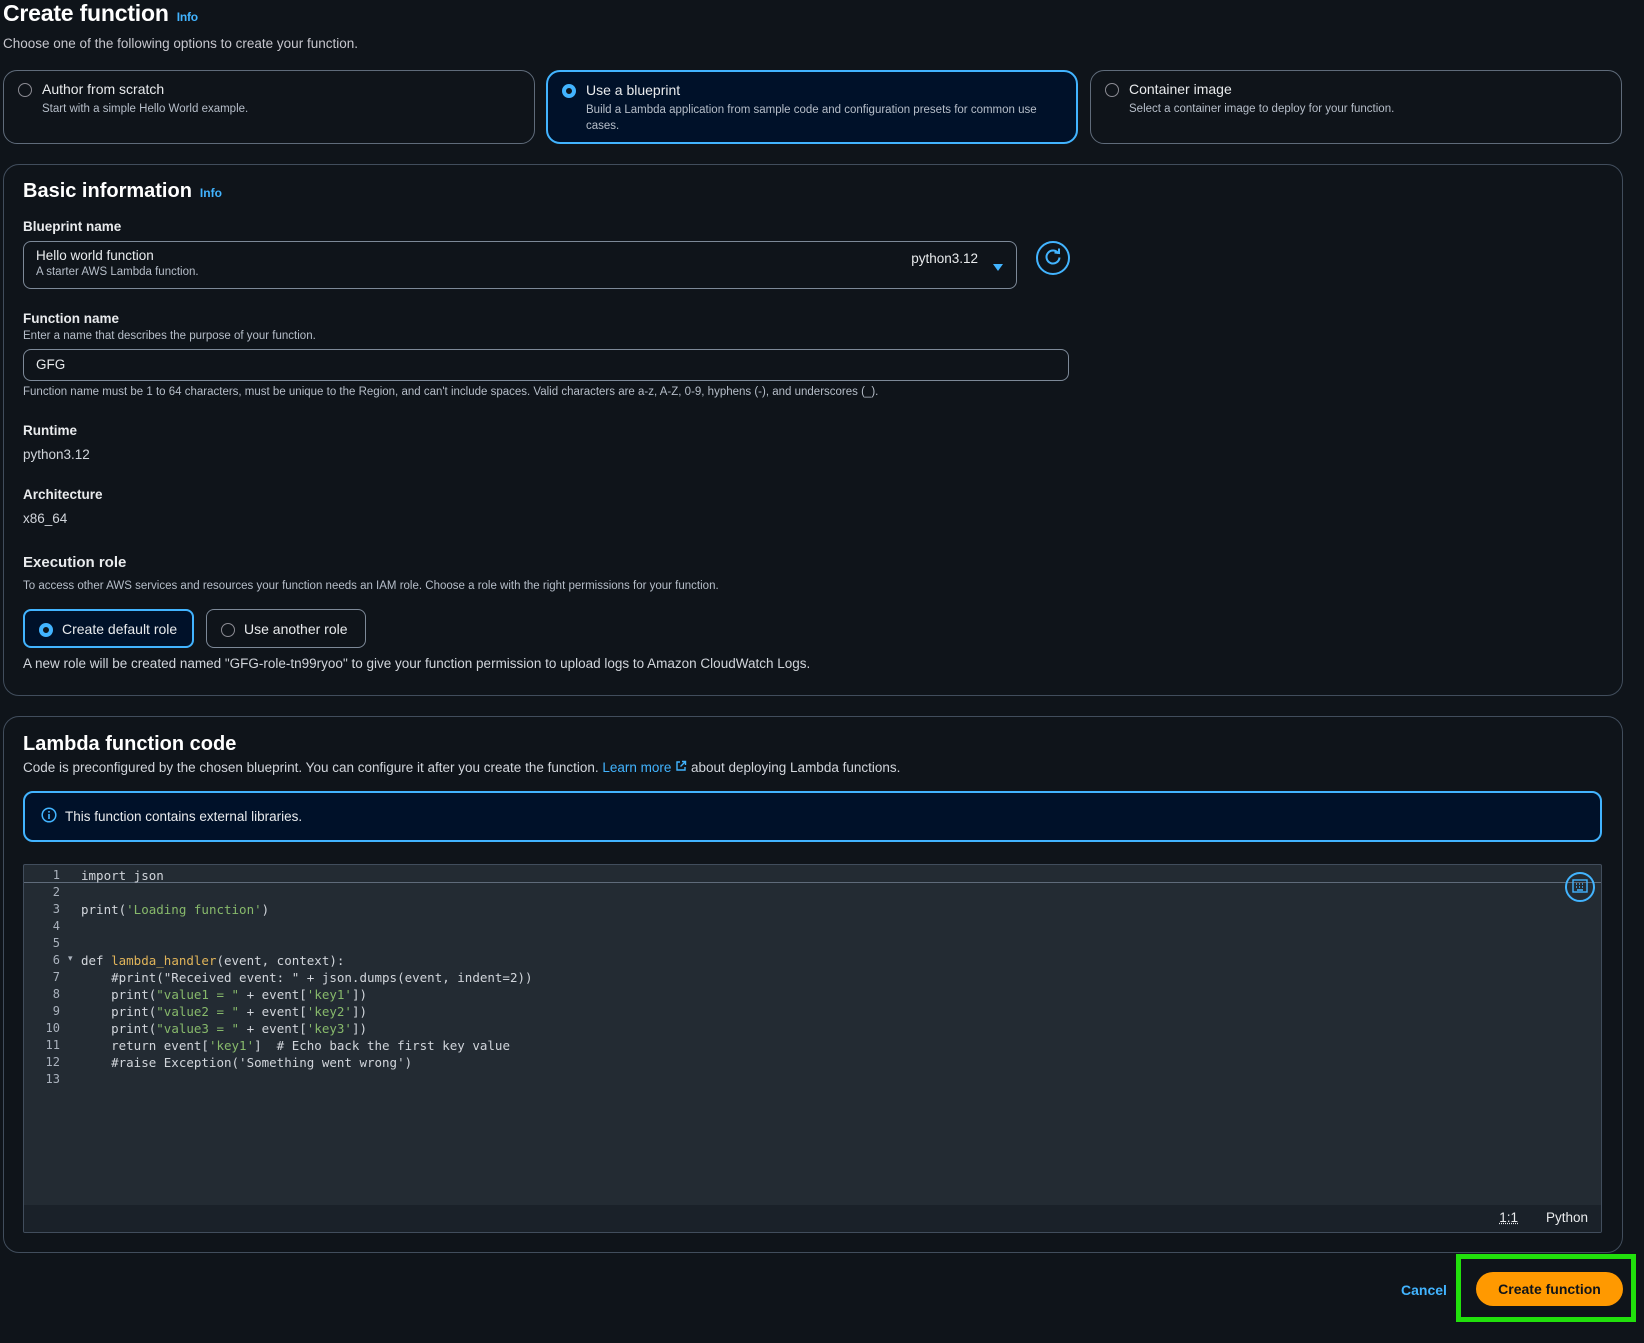 The height and width of the screenshot is (1343, 1644). I want to click on line-number: 5, so click(56, 943).